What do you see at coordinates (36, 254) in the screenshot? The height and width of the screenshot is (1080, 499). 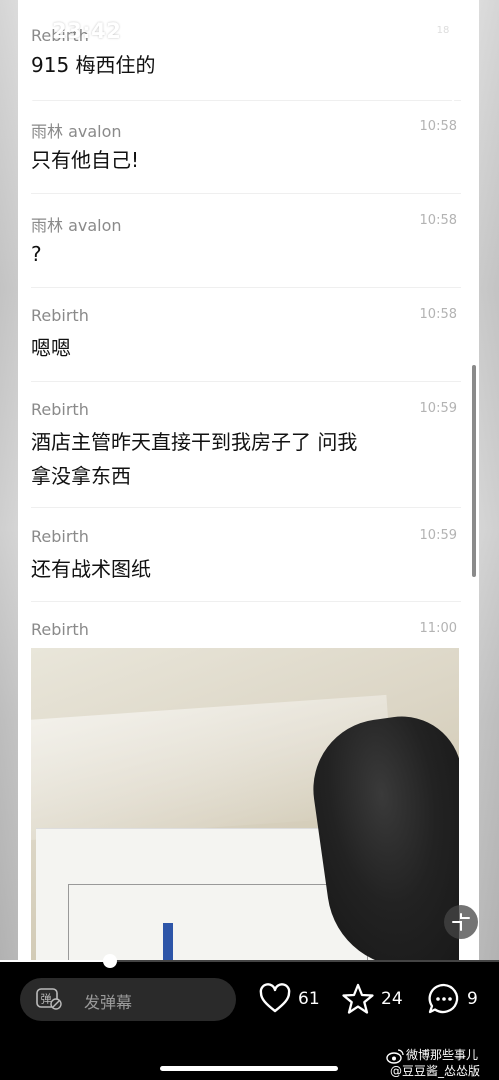 I see `message-text: ?` at bounding box center [36, 254].